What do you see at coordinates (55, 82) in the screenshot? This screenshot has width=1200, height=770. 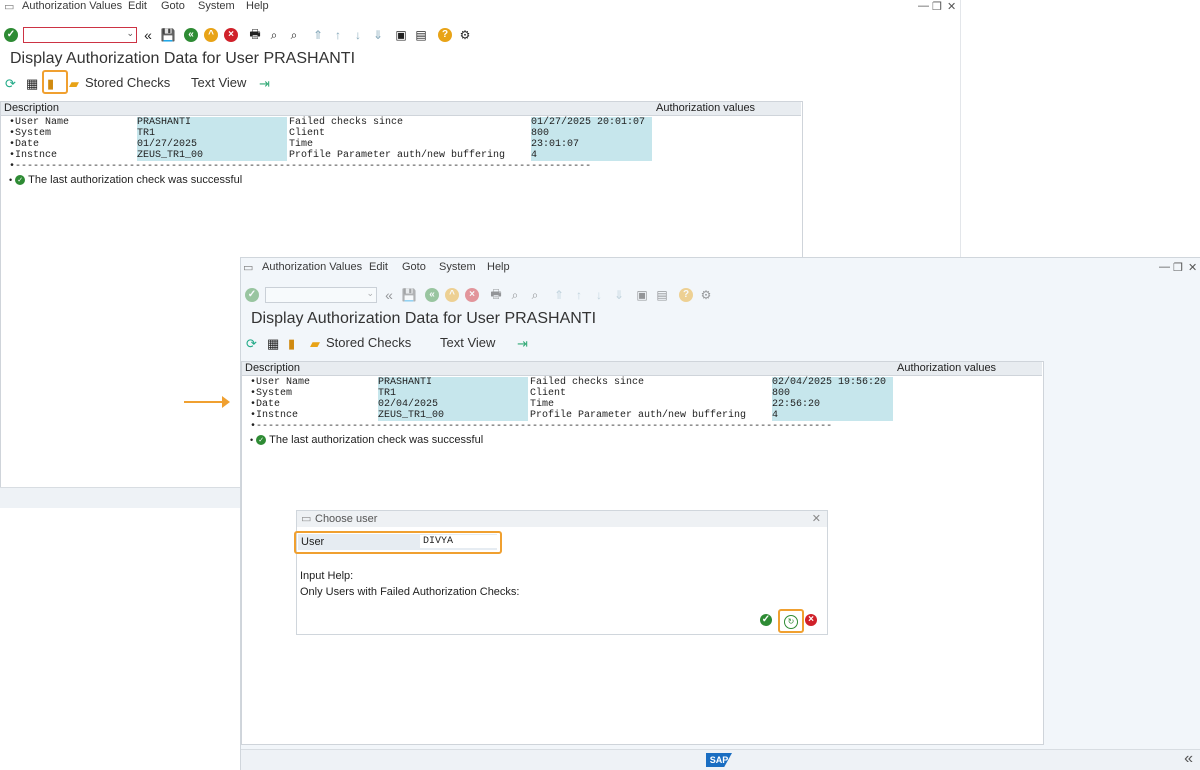 I see `highlight-box` at bounding box center [55, 82].